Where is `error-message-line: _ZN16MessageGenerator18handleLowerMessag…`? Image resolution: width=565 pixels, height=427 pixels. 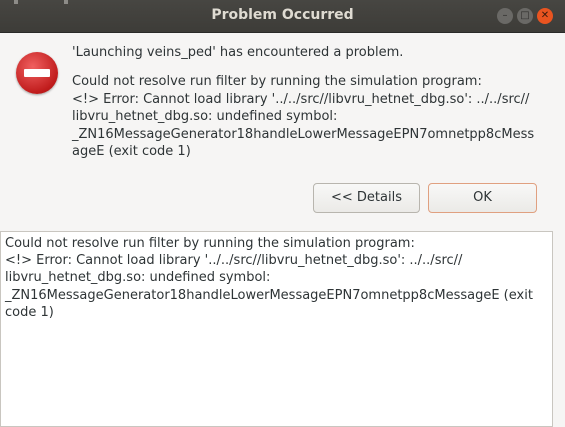
error-message-line: _ZN16MessageGenerator18handleLowerMessag… is located at coordinates (303, 134).